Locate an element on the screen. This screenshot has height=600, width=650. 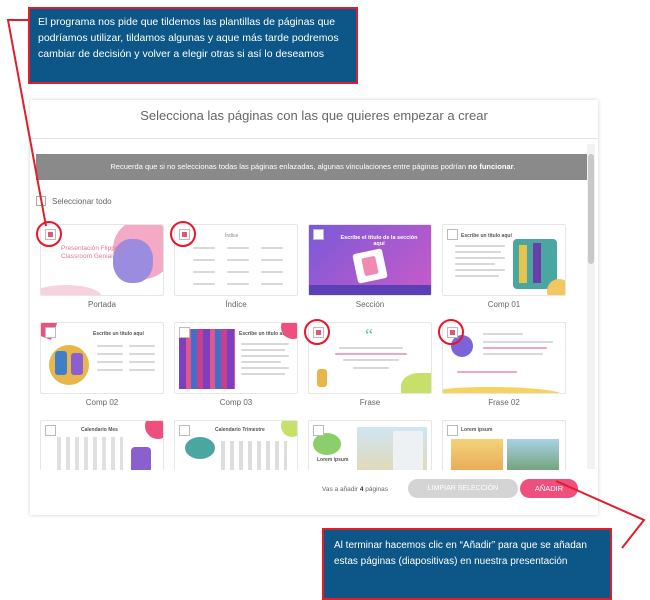
template-label: Frase is located at coordinates (370, 402).